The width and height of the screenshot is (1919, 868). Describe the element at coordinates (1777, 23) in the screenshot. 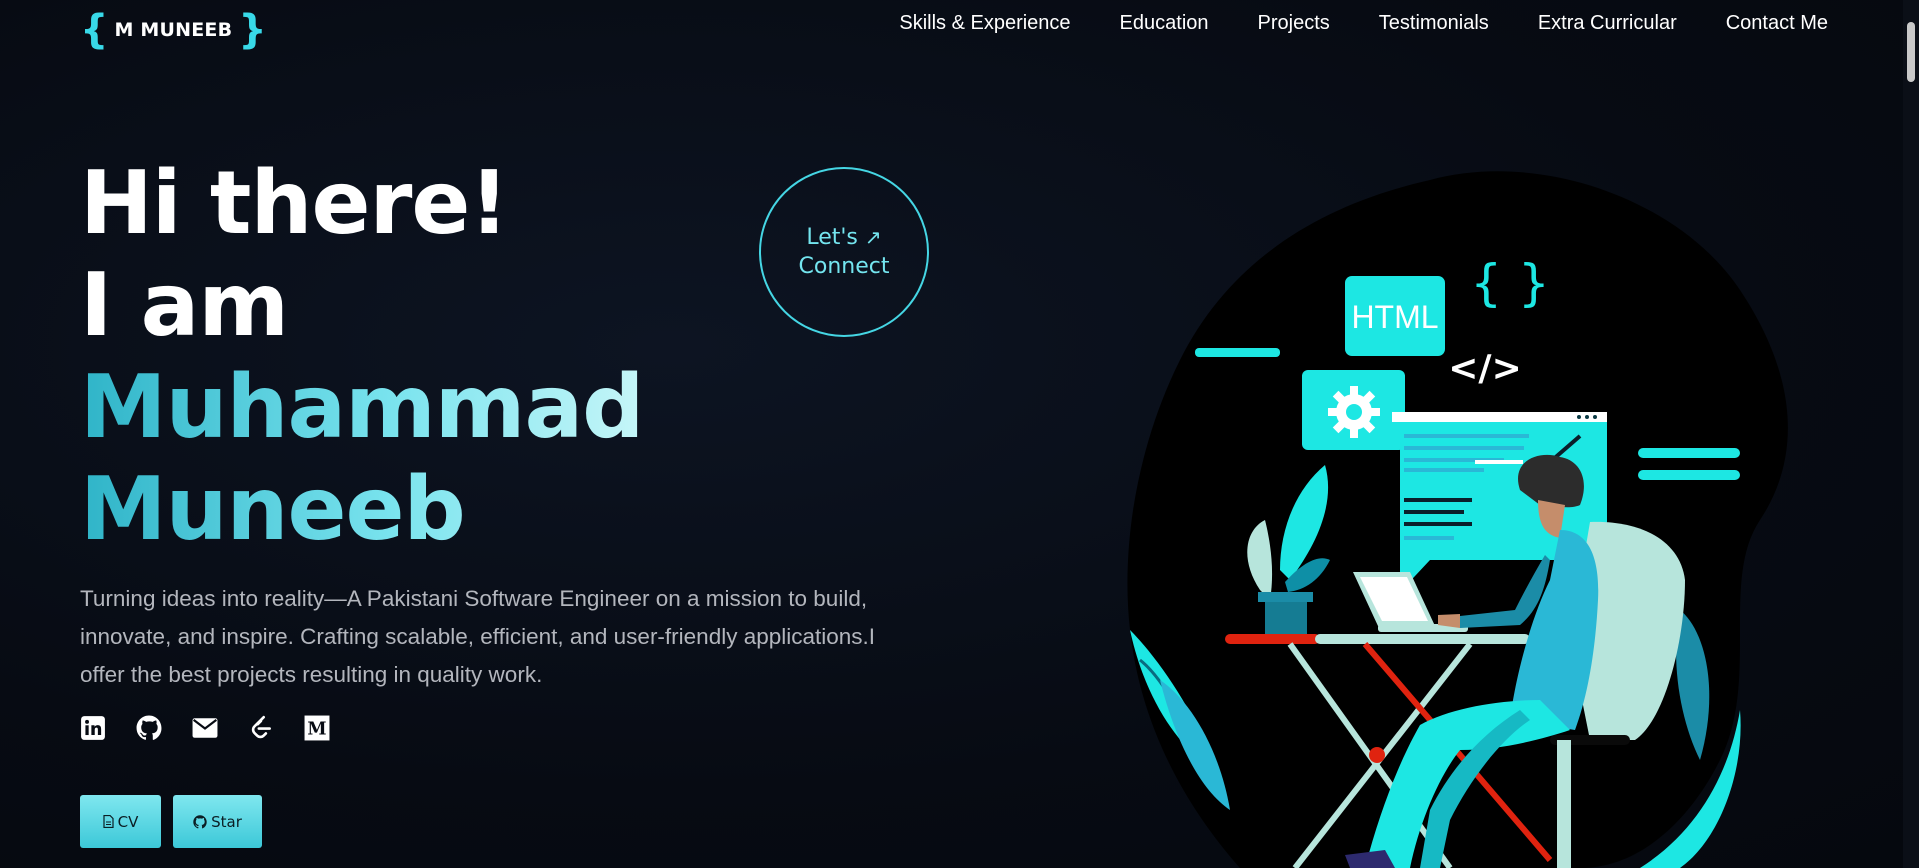

I see `nav-contact-me: Contact Me` at that location.